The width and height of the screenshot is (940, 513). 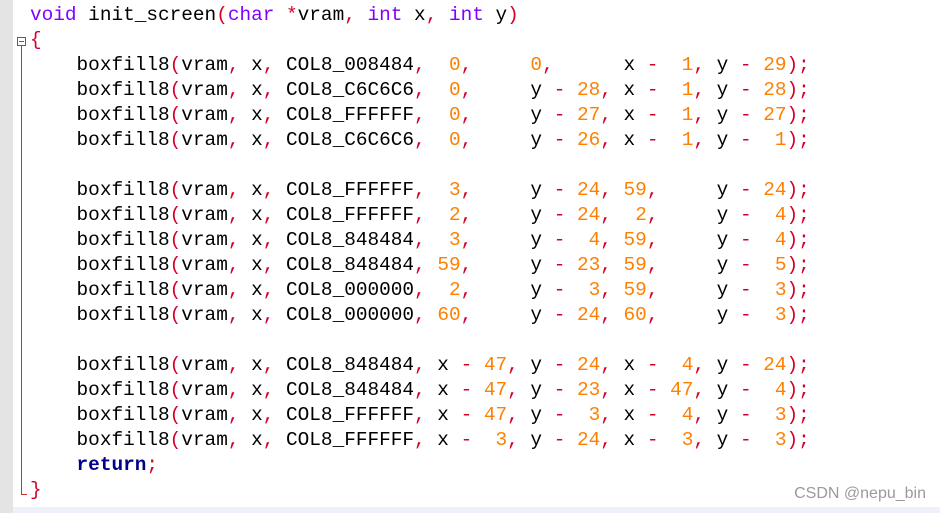 What do you see at coordinates (21, 41) in the screenshot?
I see `fold-toggle-icon` at bounding box center [21, 41].